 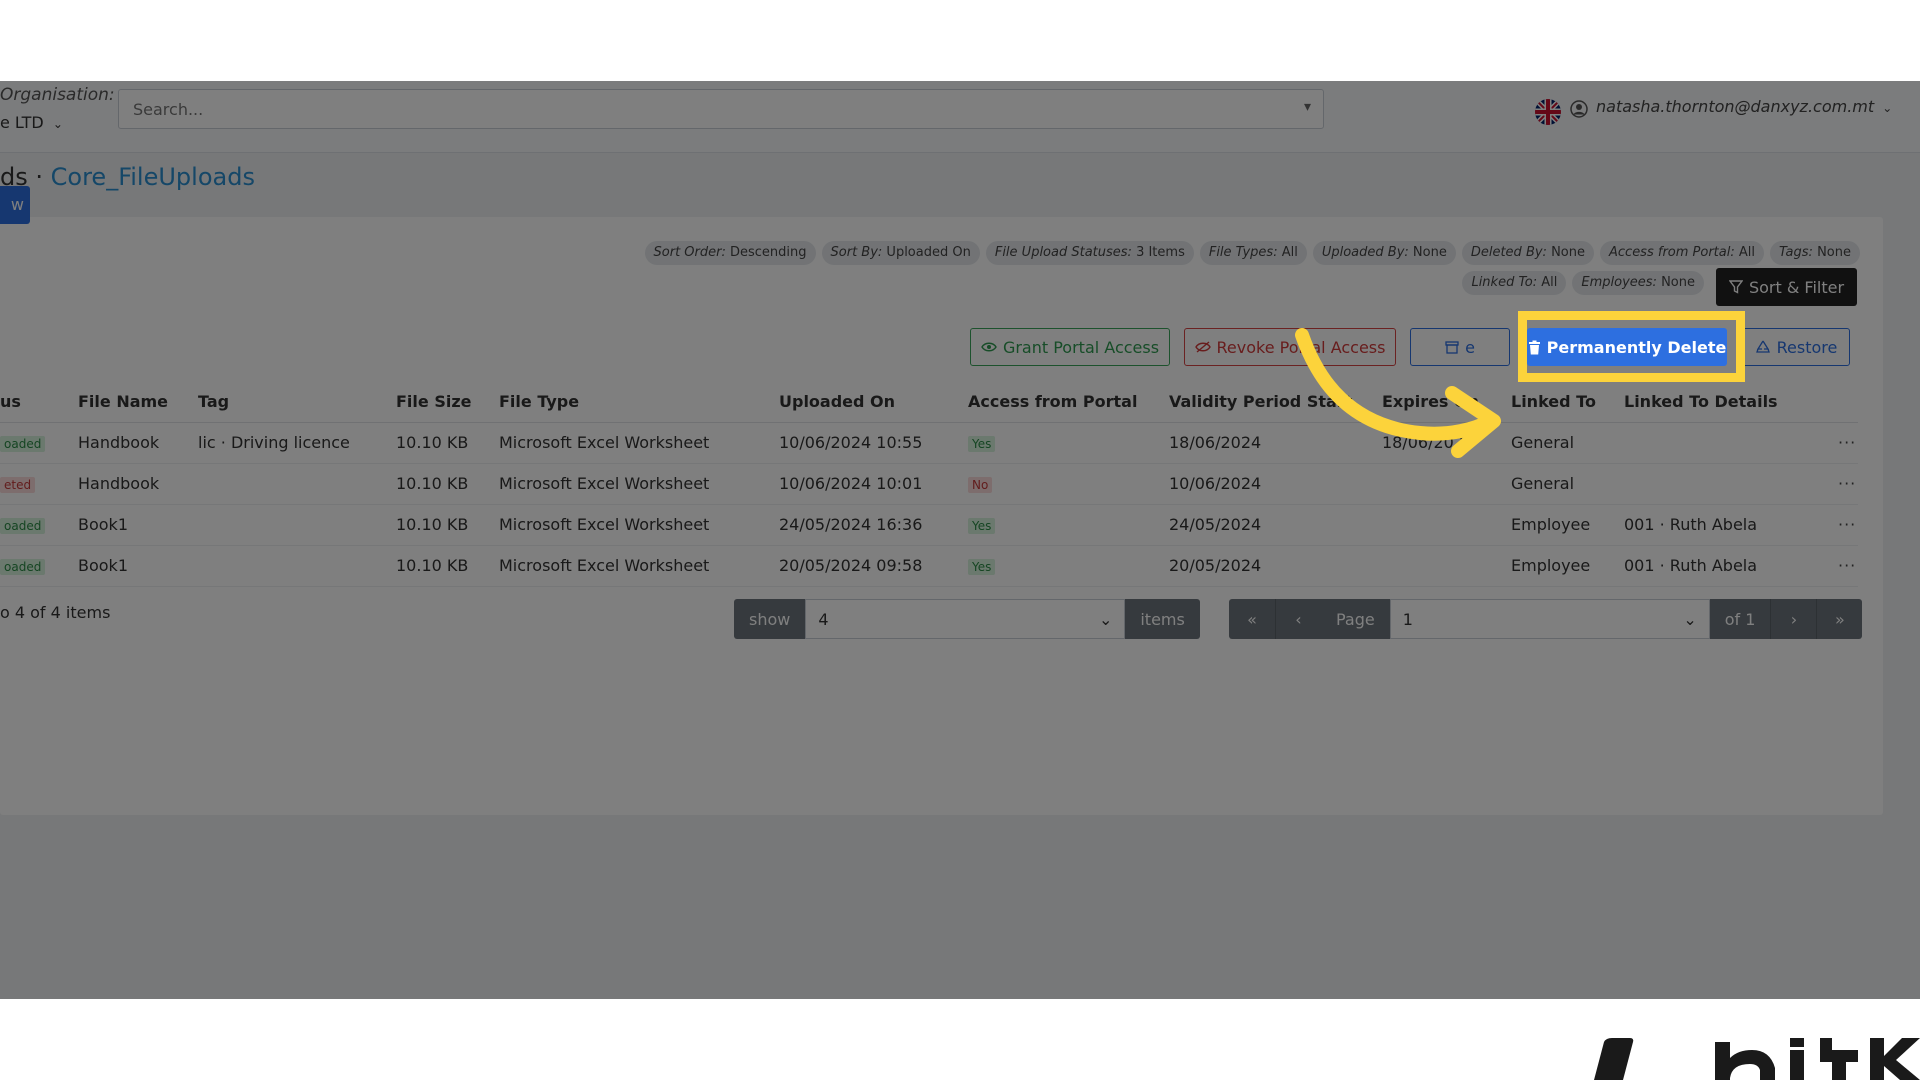 What do you see at coordinates (1636, 347) in the screenshot?
I see `permanently-delete-label: Permanently Delete` at bounding box center [1636, 347].